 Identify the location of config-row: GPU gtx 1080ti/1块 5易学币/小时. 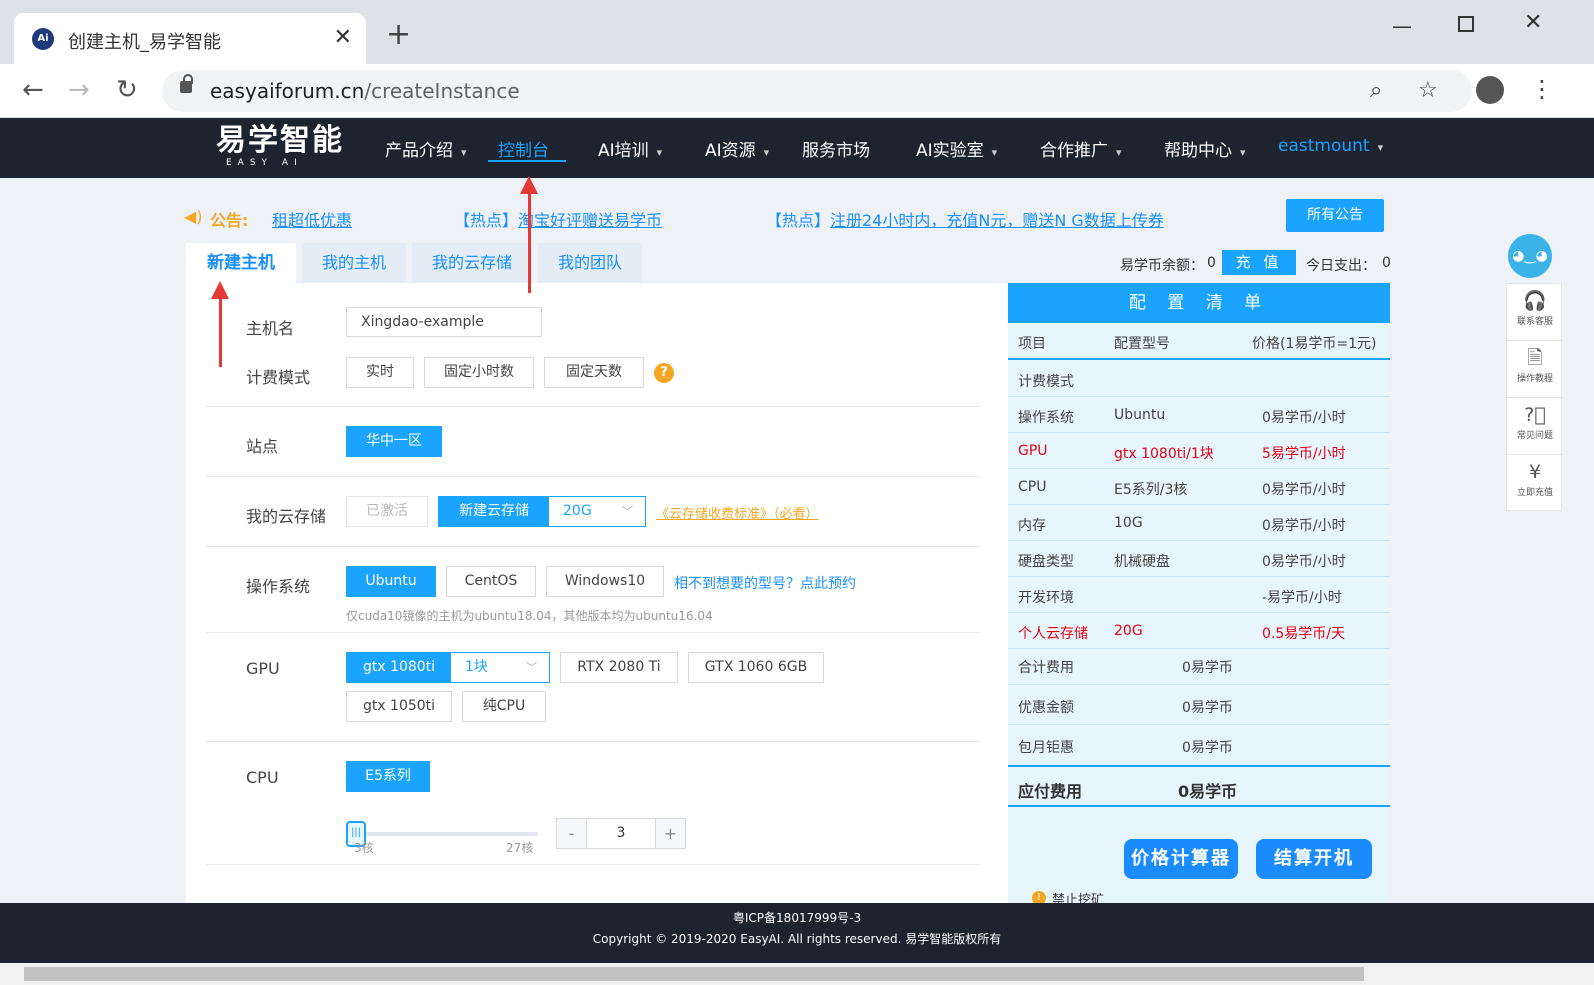
(1199, 451).